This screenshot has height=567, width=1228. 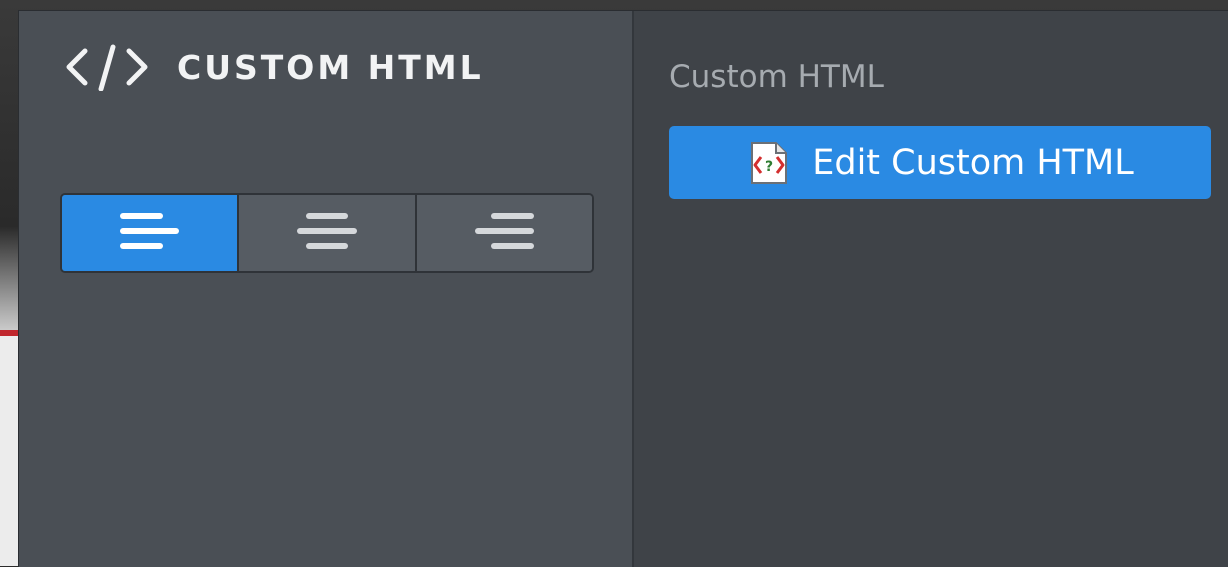 I want to click on edit-custom-html-button: ? Edit Custom HTML, so click(x=940, y=162).